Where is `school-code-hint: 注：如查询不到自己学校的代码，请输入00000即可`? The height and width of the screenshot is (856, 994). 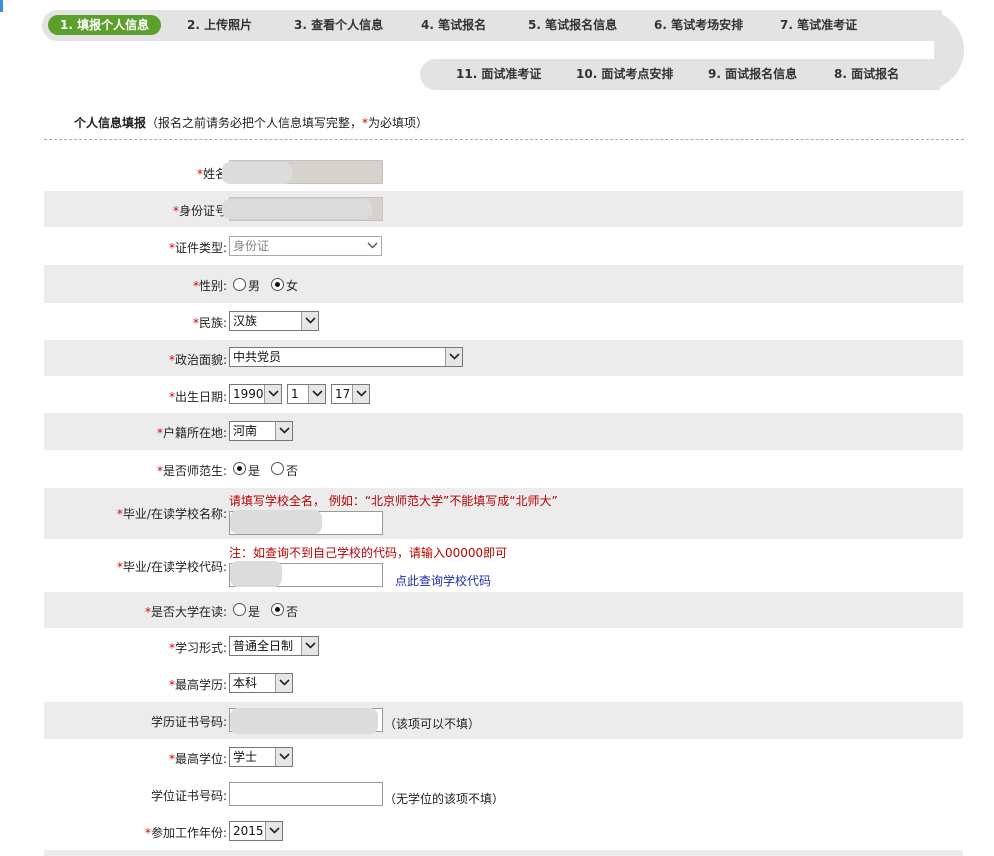 school-code-hint: 注：如查询不到自己学校的代码，请输入00000即可 is located at coordinates (368, 553).